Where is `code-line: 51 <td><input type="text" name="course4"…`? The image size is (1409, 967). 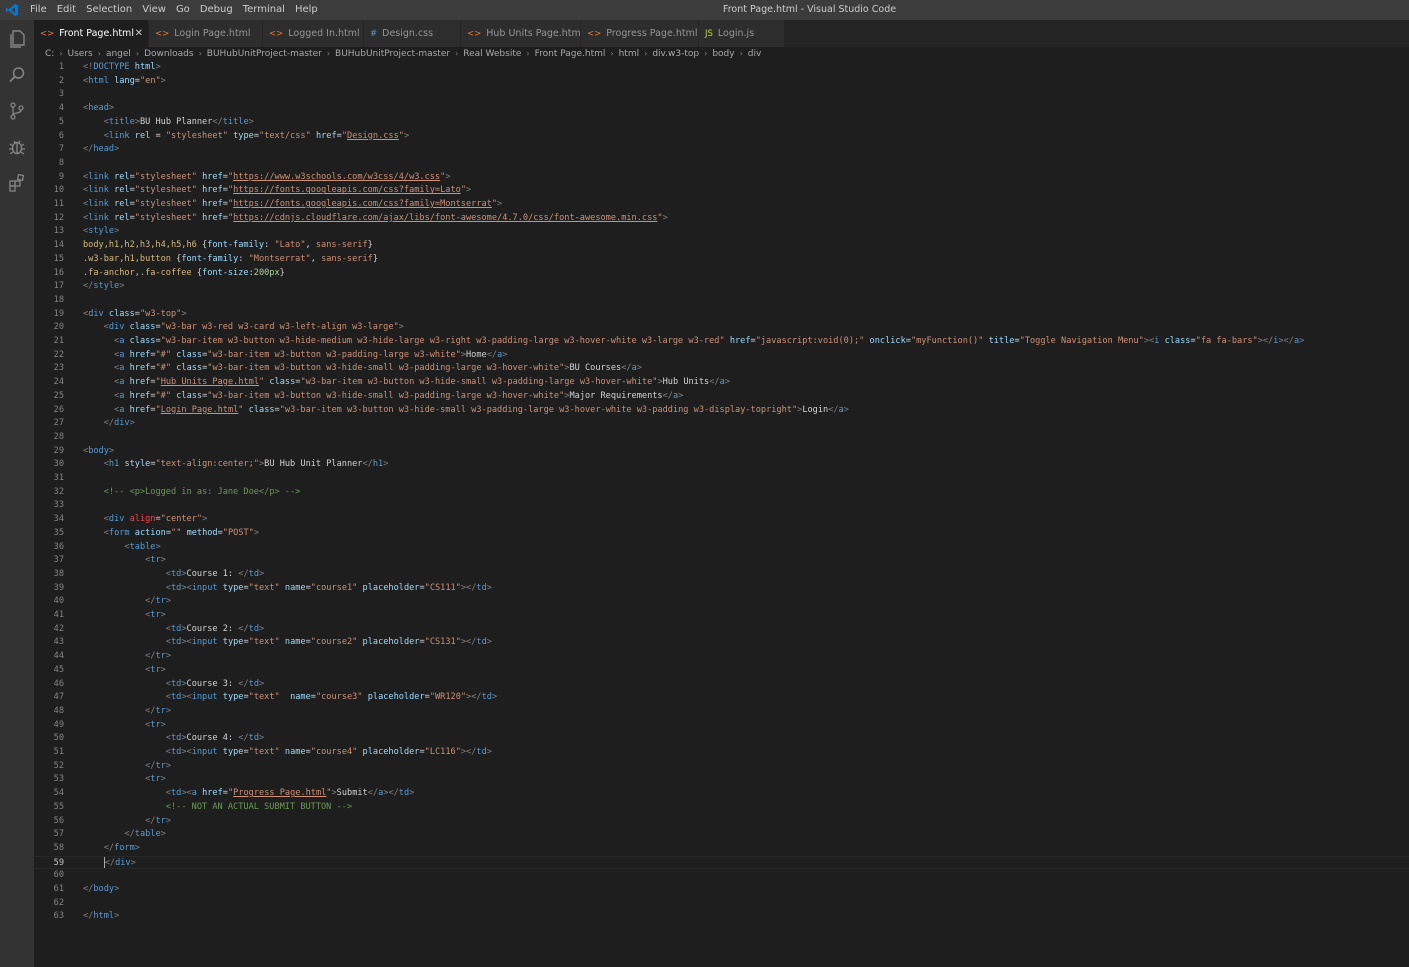 code-line: 51 <td><input type="text" name="course4"… is located at coordinates (721, 753).